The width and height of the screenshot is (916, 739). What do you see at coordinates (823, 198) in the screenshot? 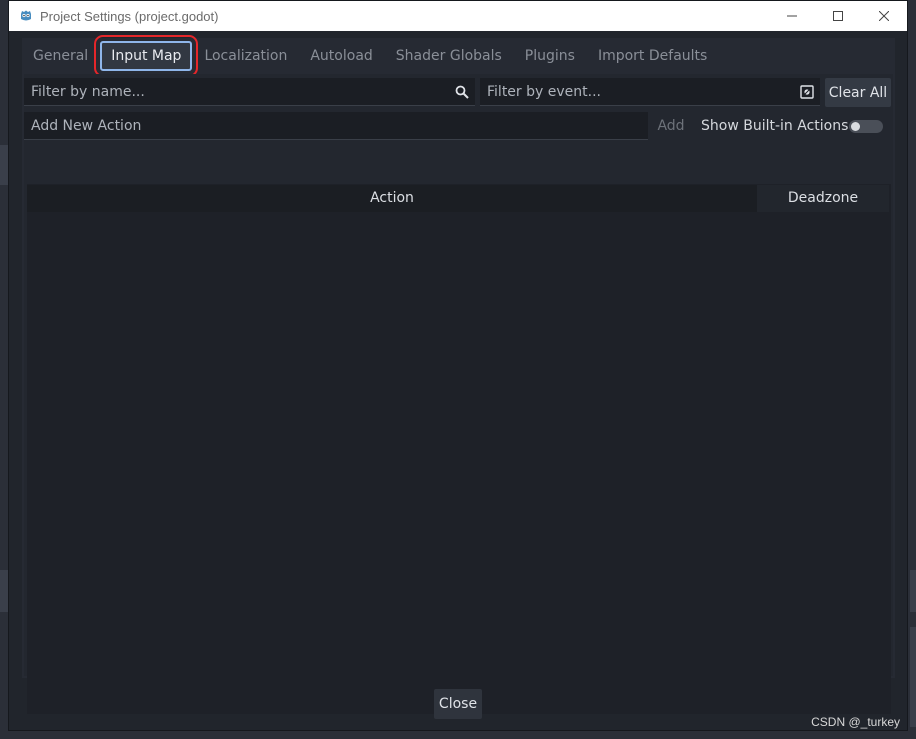
I see `column-header-deadzone: Deadzone` at bounding box center [823, 198].